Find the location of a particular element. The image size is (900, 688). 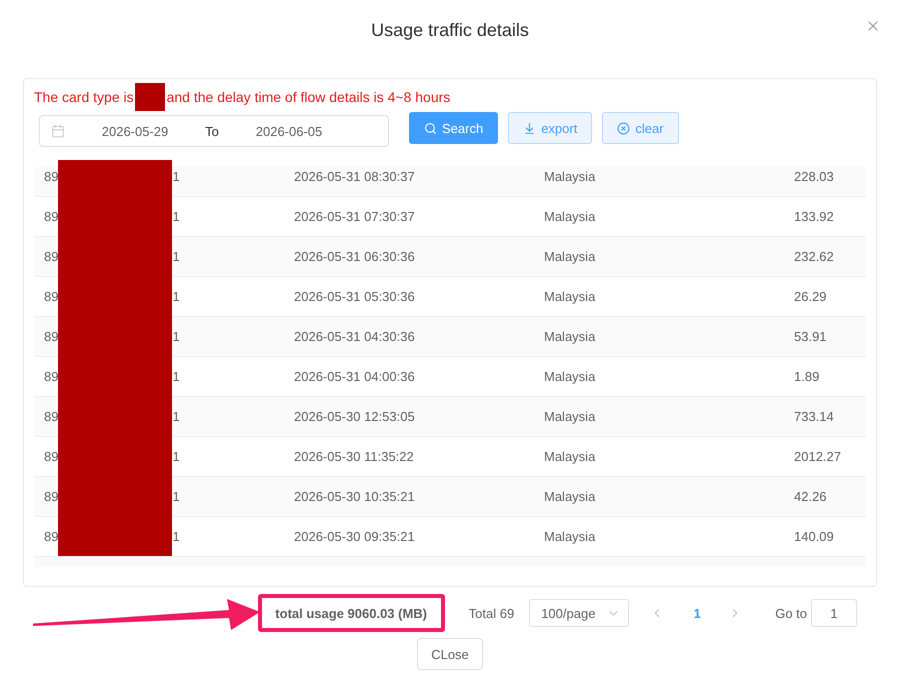

search-icon is located at coordinates (430, 128).